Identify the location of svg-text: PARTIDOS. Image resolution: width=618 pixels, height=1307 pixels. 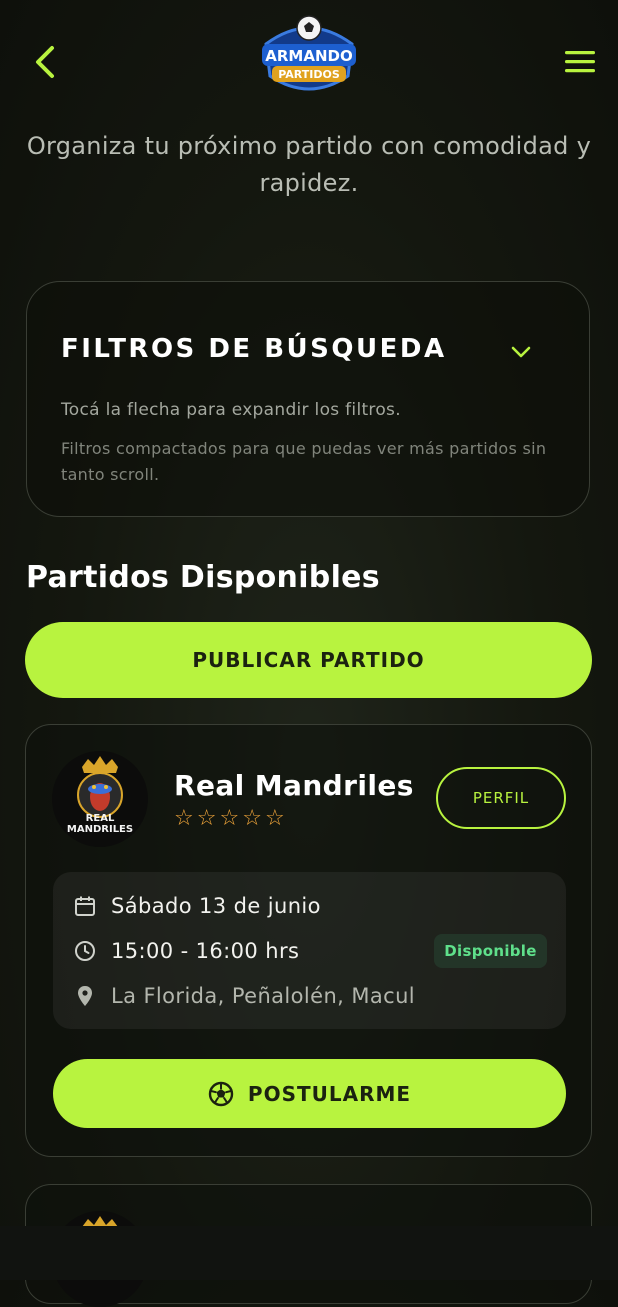
(309, 74).